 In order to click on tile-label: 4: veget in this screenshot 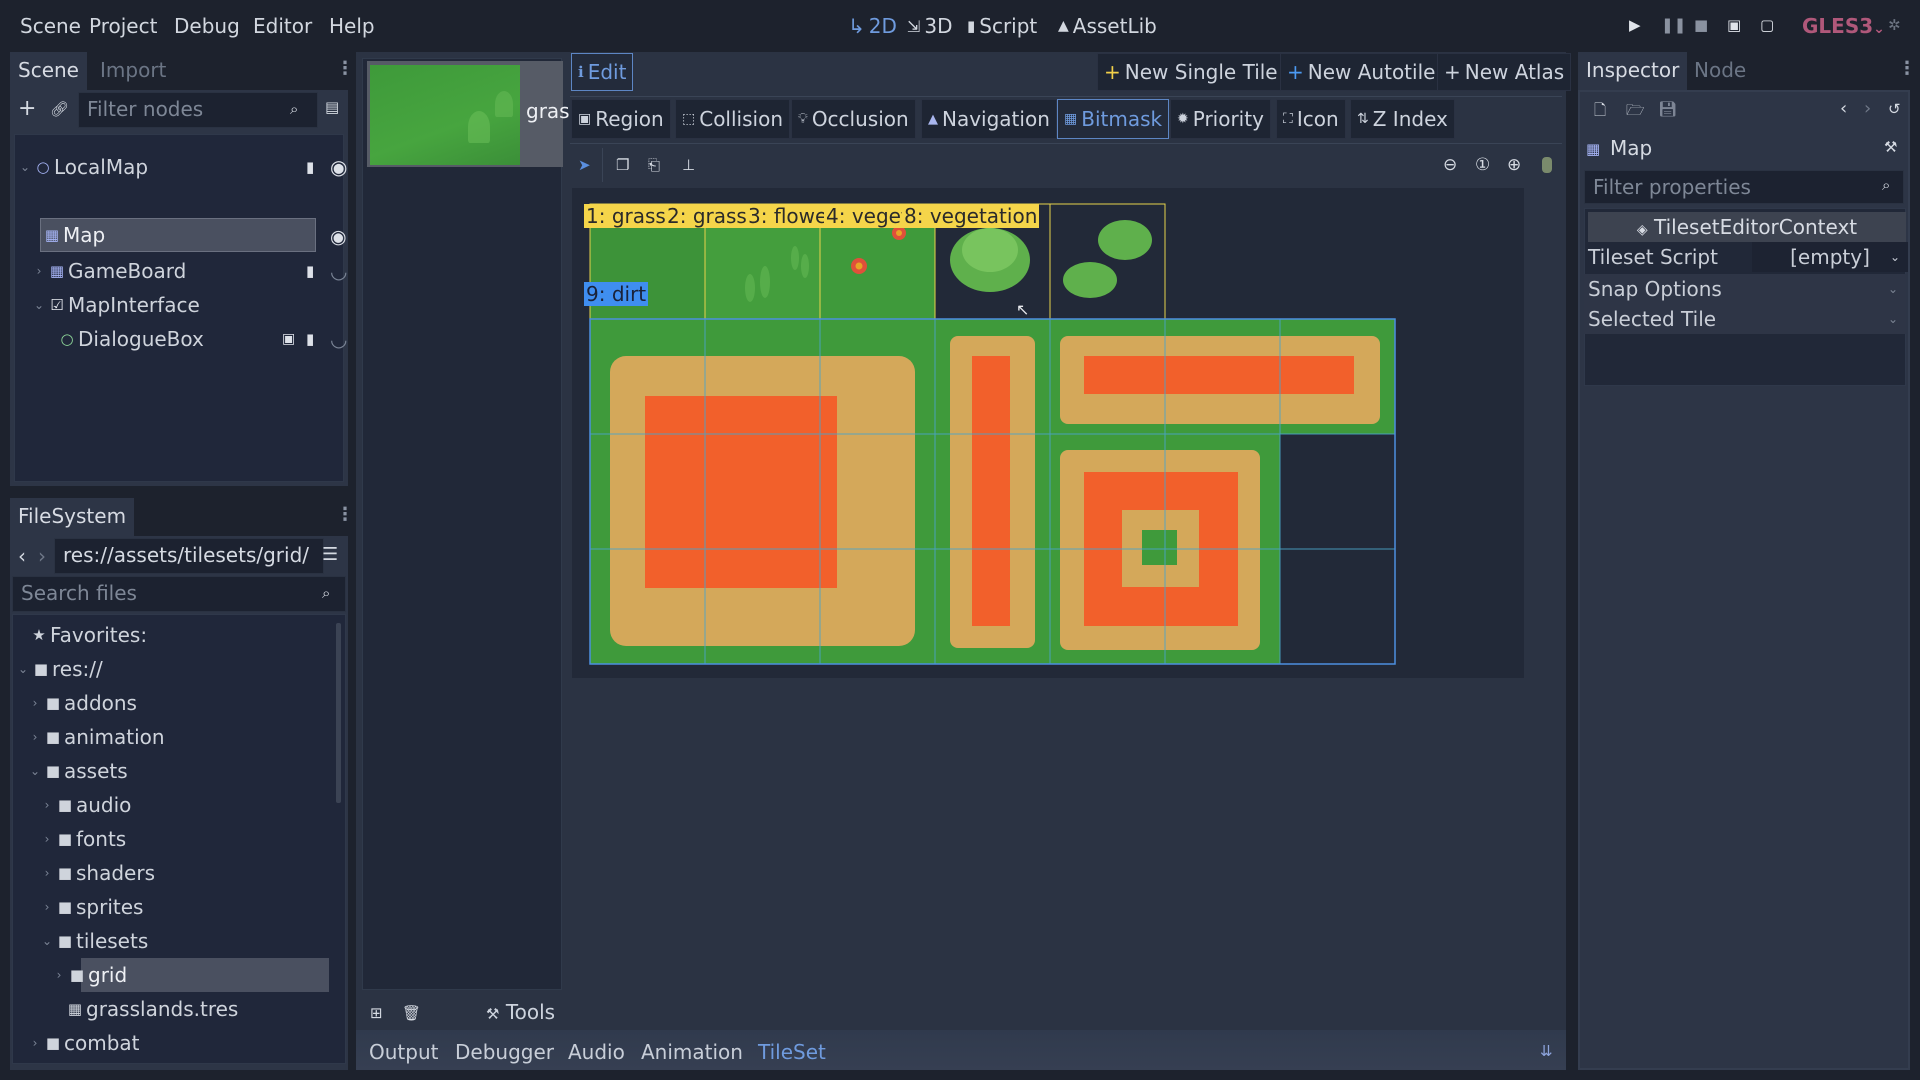, I will do `click(867, 216)`.